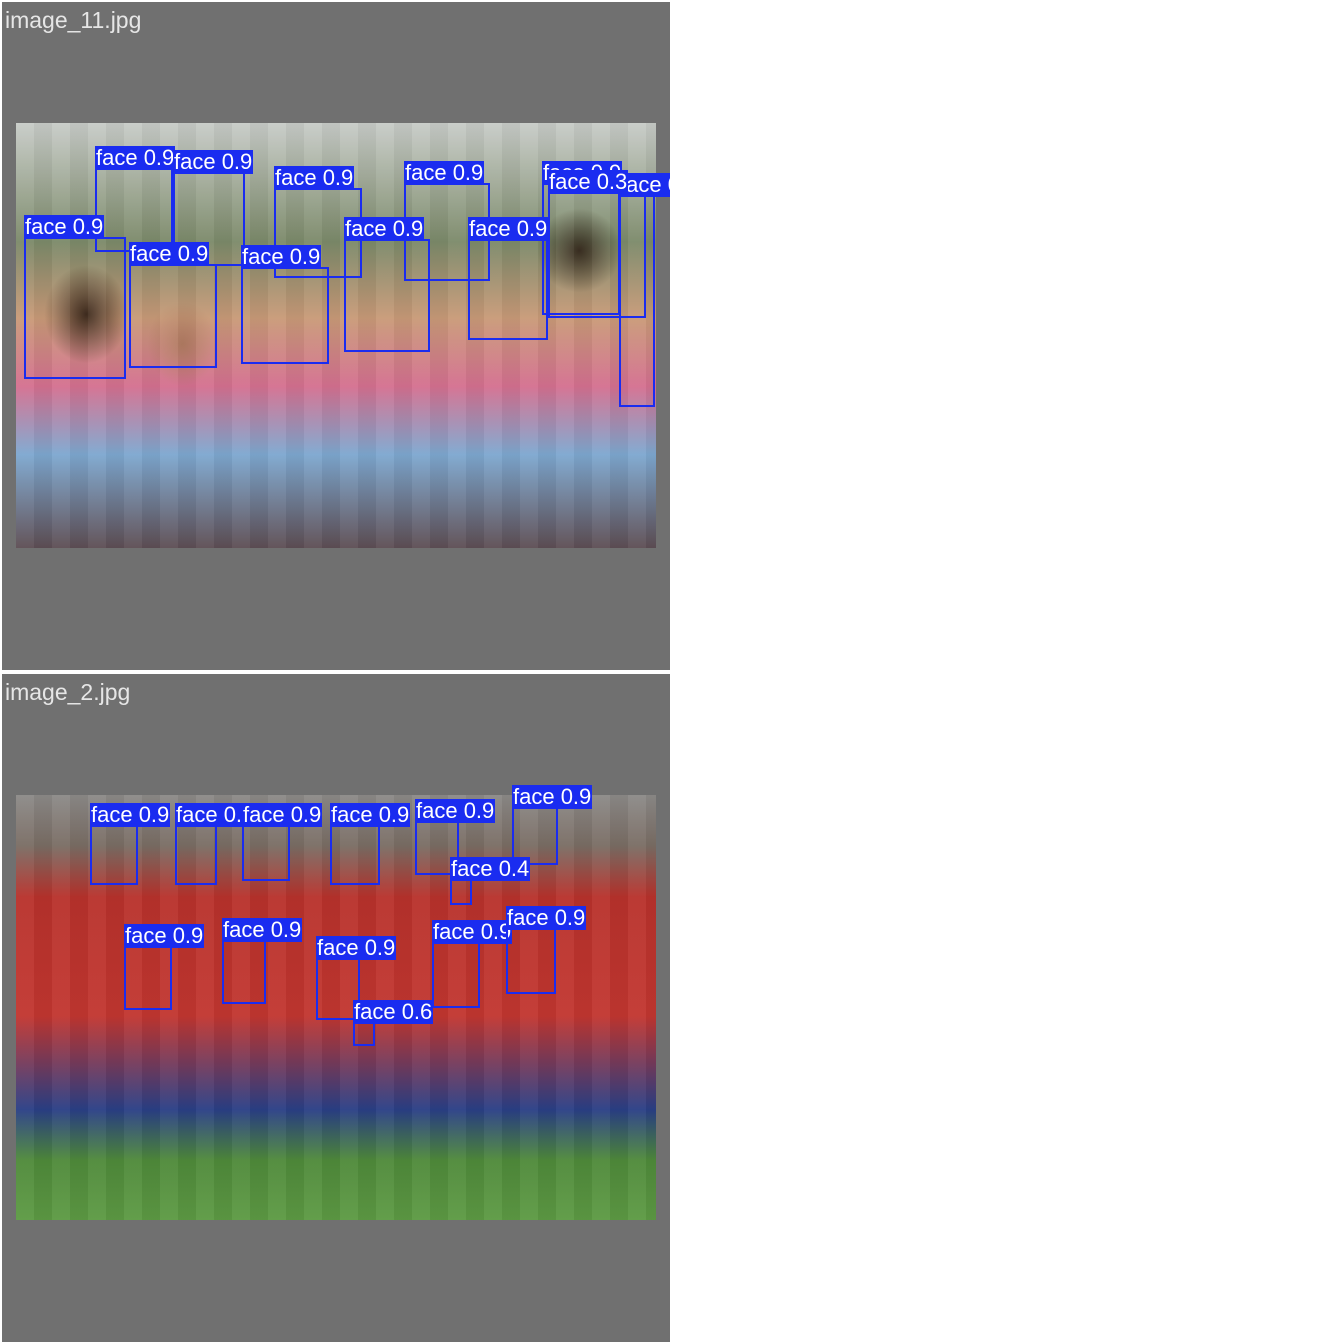 The height and width of the screenshot is (1344, 1344). What do you see at coordinates (68, 692) in the screenshot?
I see `image-filename: image_2.jpg` at bounding box center [68, 692].